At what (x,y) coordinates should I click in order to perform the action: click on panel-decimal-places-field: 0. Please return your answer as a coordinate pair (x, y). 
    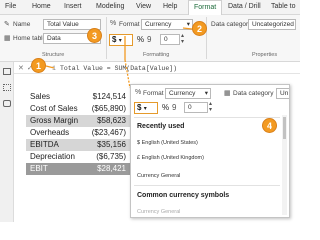
    Looking at the image, I should click on (196, 107).